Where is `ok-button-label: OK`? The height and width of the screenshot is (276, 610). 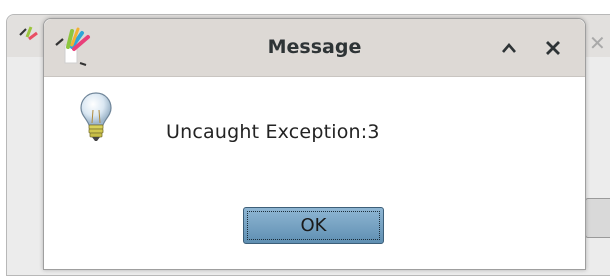 ok-button-label: OK is located at coordinates (313, 225).